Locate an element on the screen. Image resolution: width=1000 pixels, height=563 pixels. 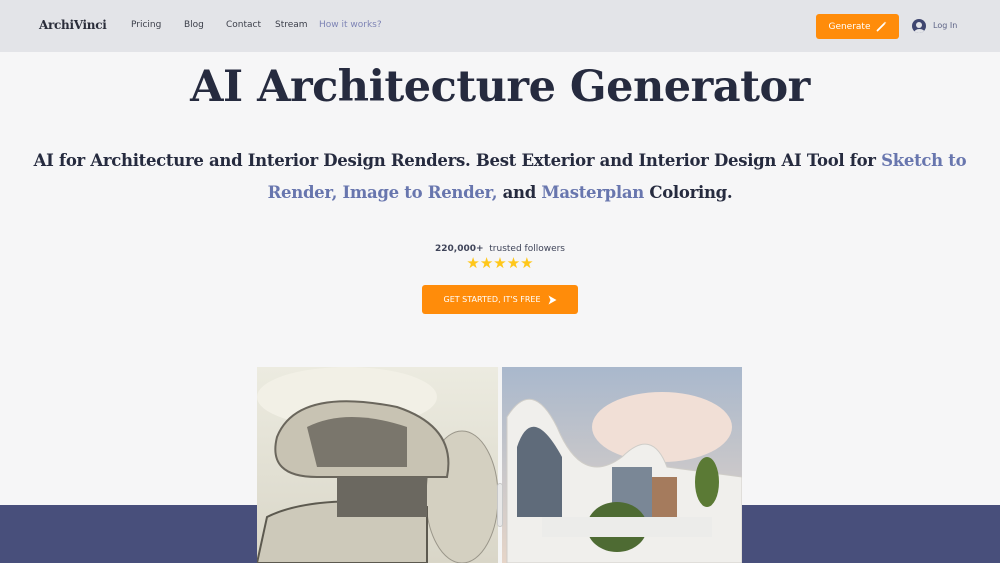
subtitle-highlight-masterplan: Masterplan is located at coordinates (592, 192).